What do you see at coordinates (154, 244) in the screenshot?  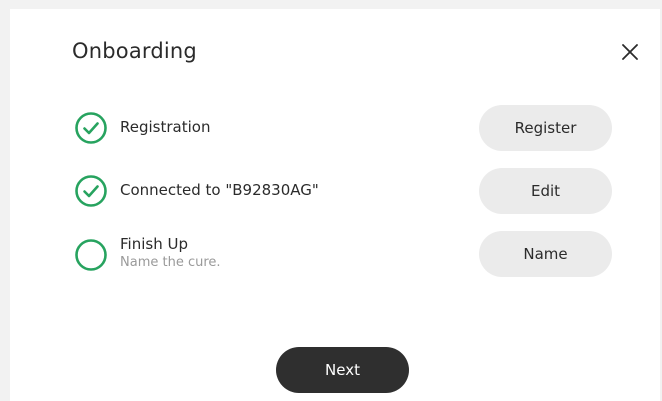 I see `step-label: Finish Up` at bounding box center [154, 244].